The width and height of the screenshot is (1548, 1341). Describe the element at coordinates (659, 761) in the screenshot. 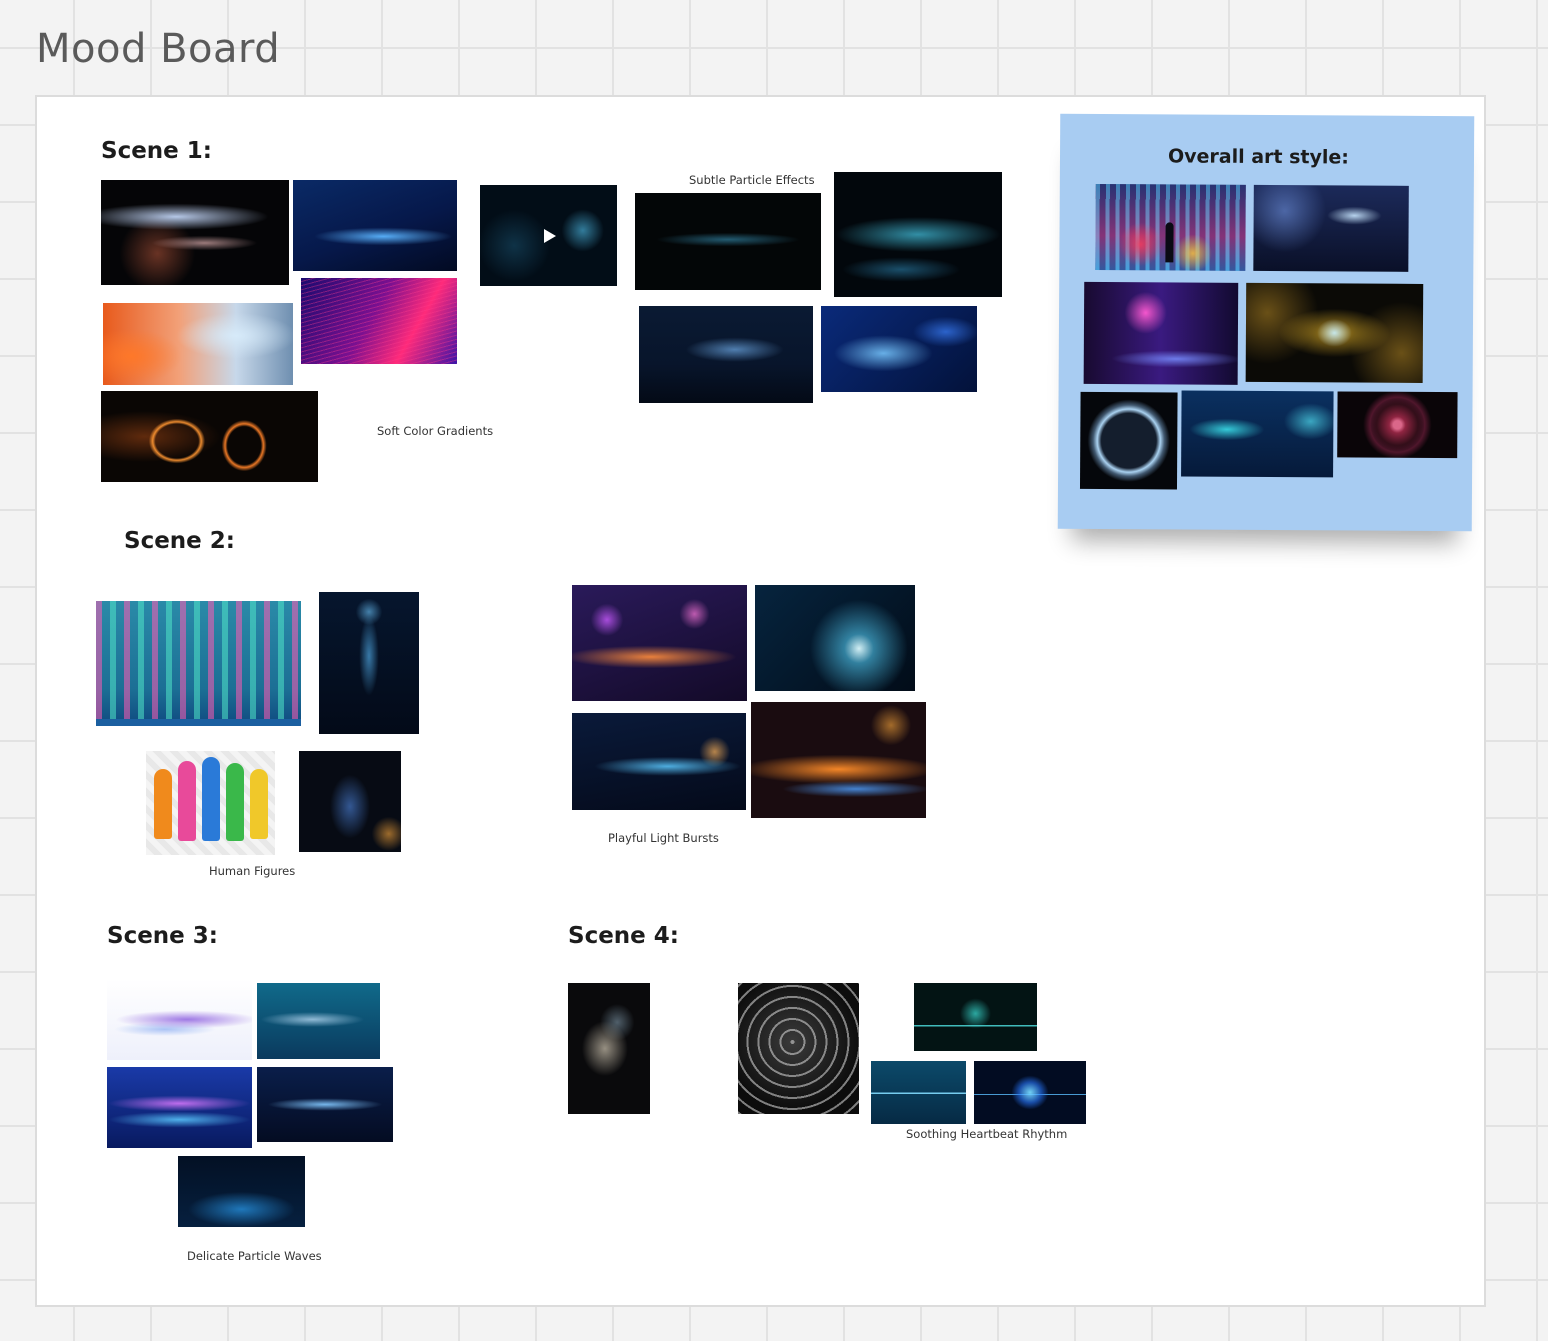

I see `scene2-image-fiber-optics` at that location.